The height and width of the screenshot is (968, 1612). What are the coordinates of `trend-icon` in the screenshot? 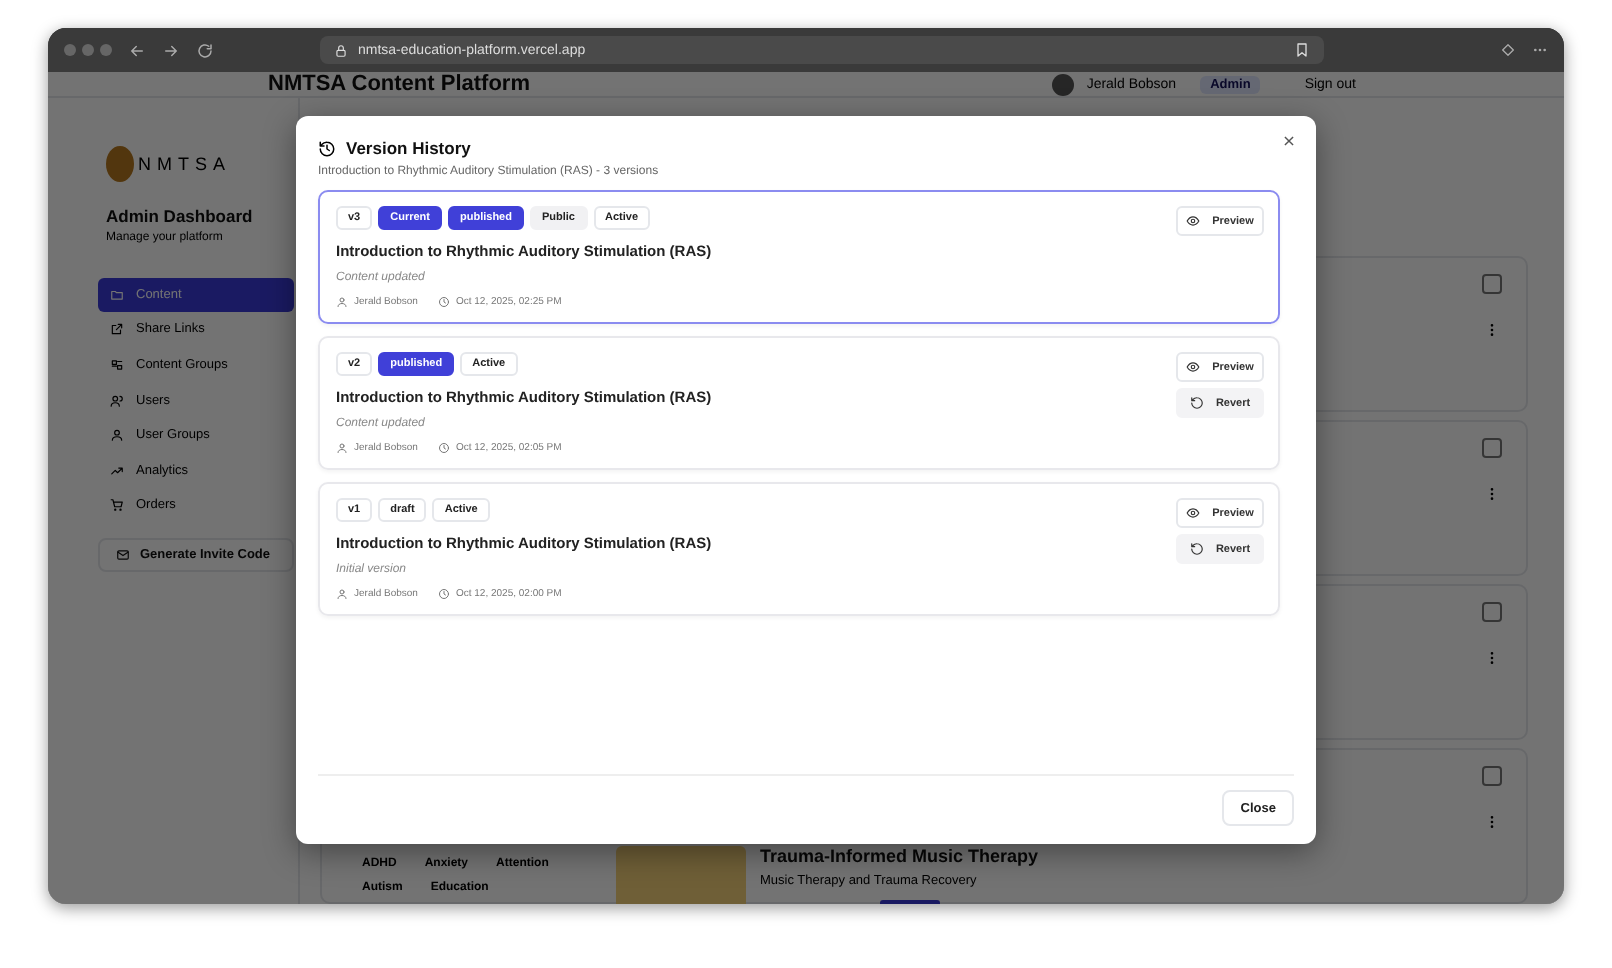 It's located at (117, 470).